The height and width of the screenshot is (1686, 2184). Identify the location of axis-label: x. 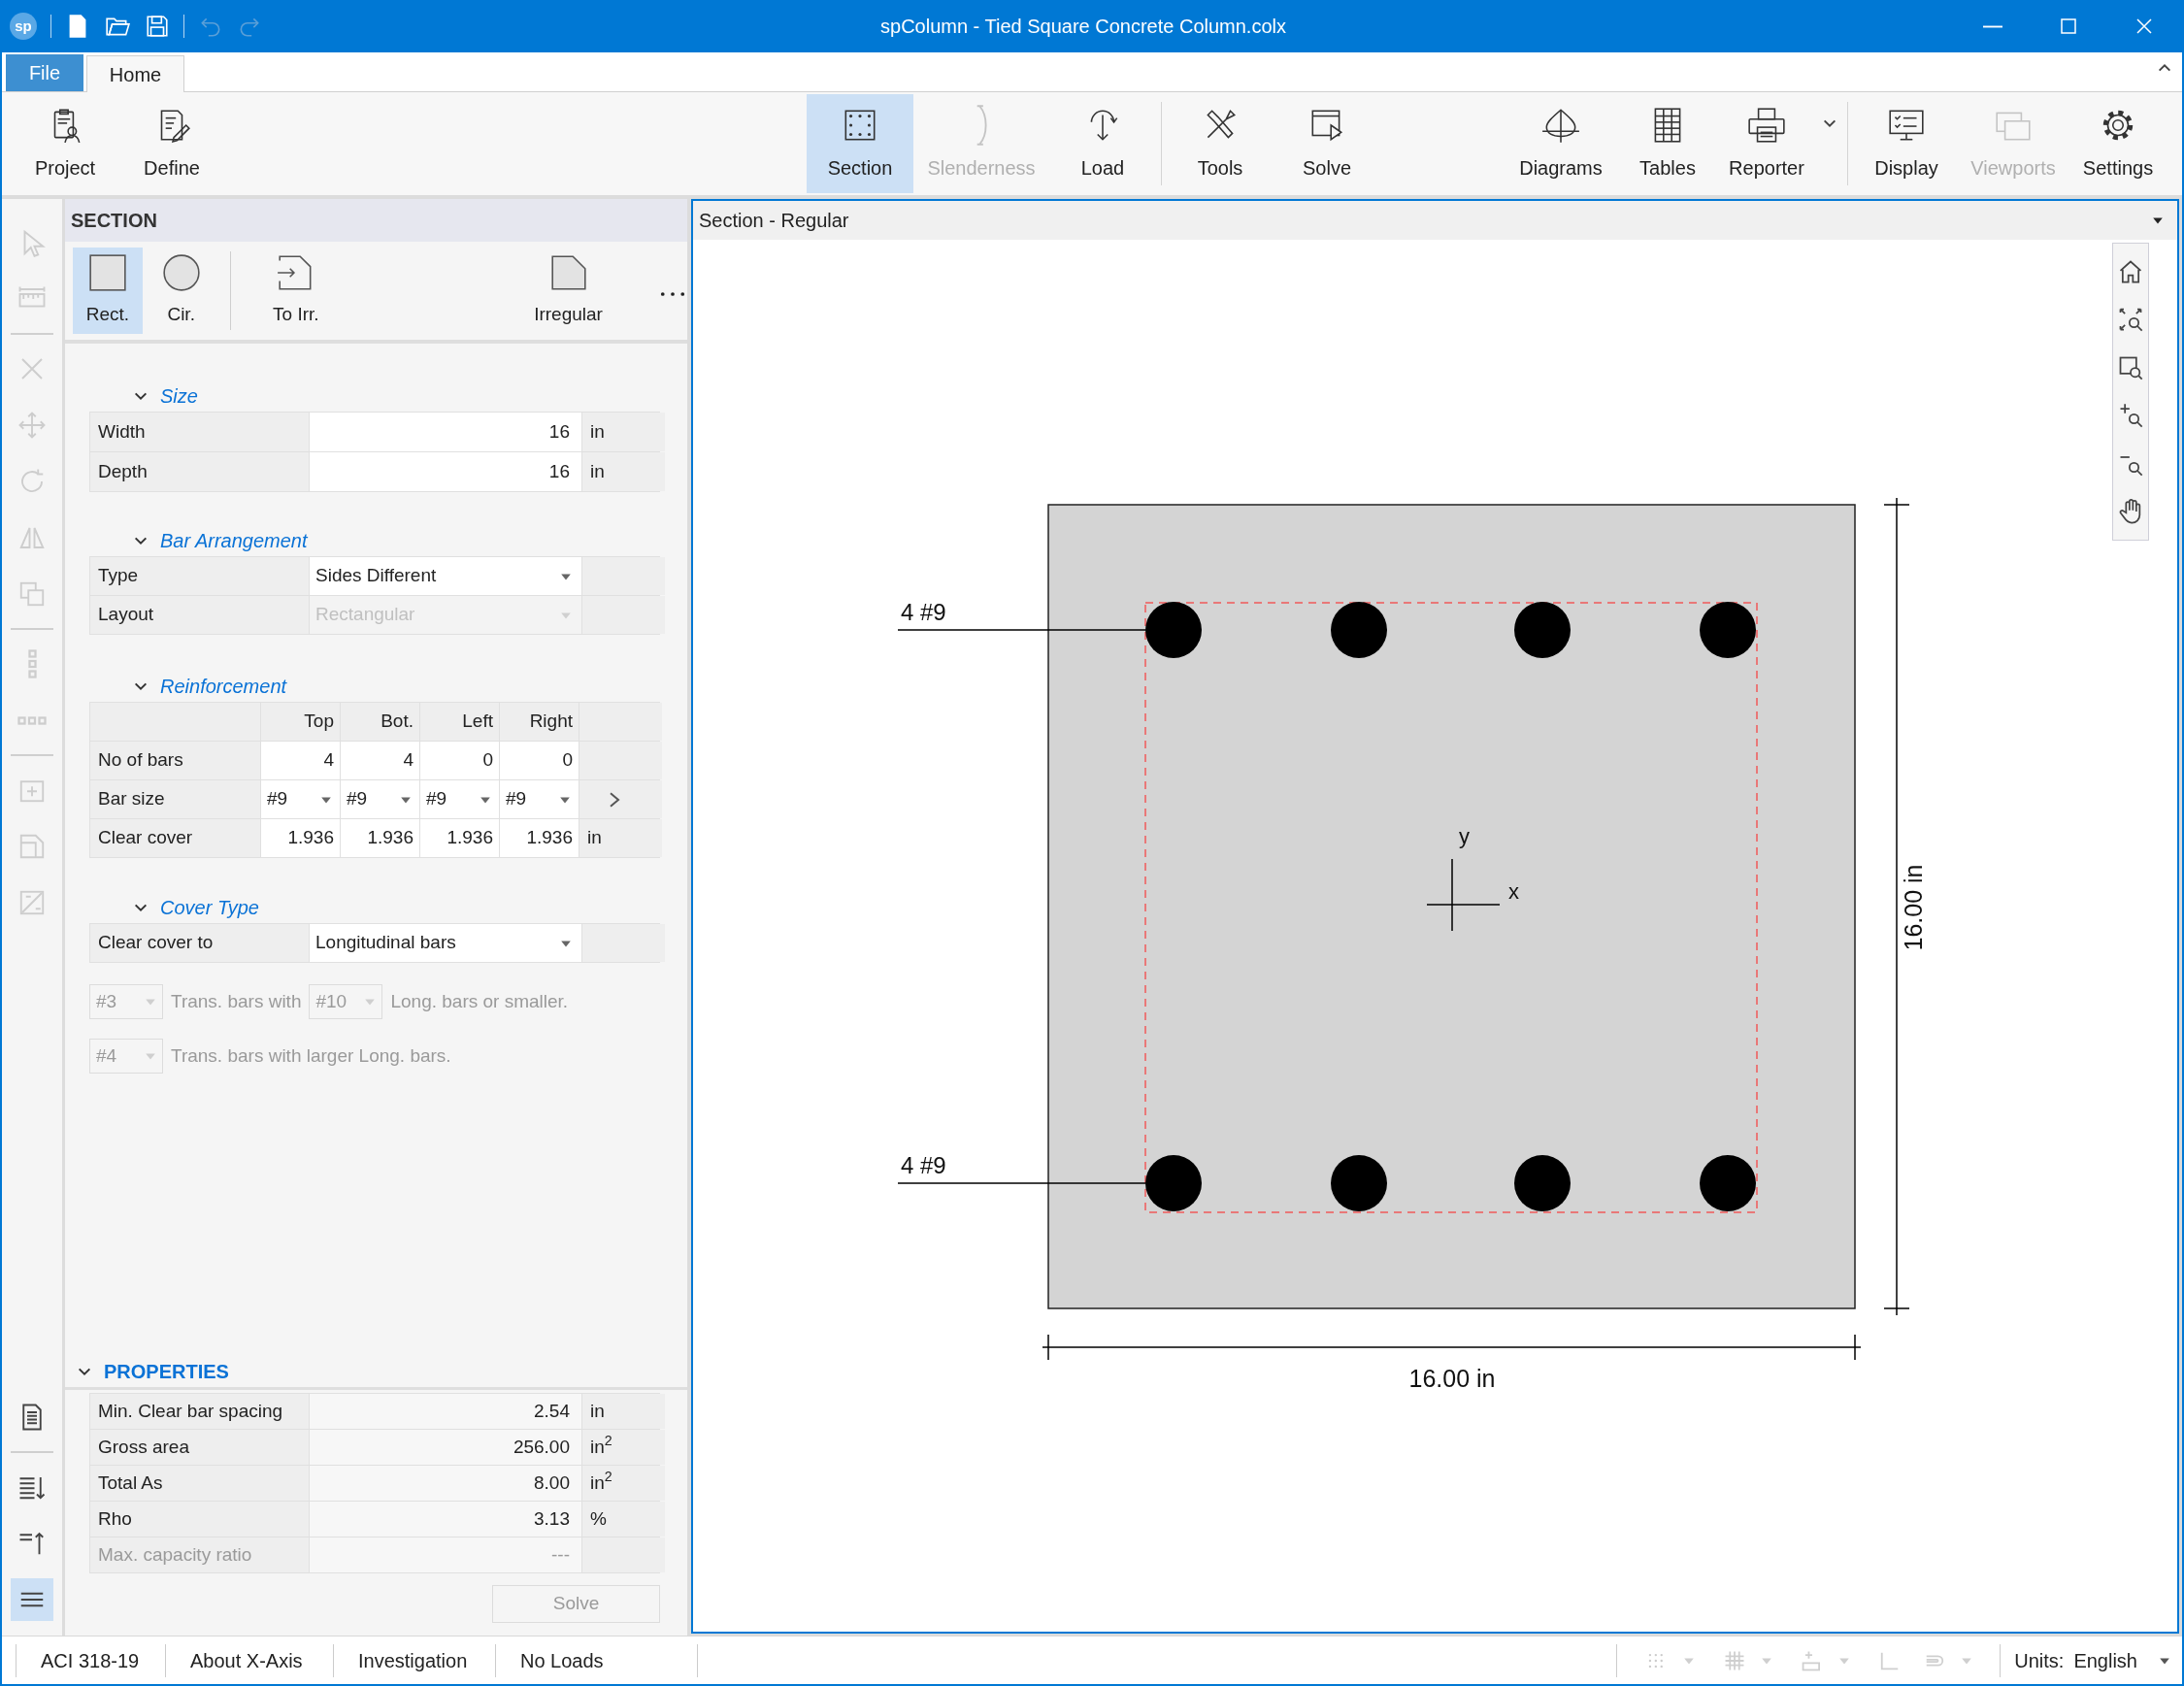
(1513, 891).